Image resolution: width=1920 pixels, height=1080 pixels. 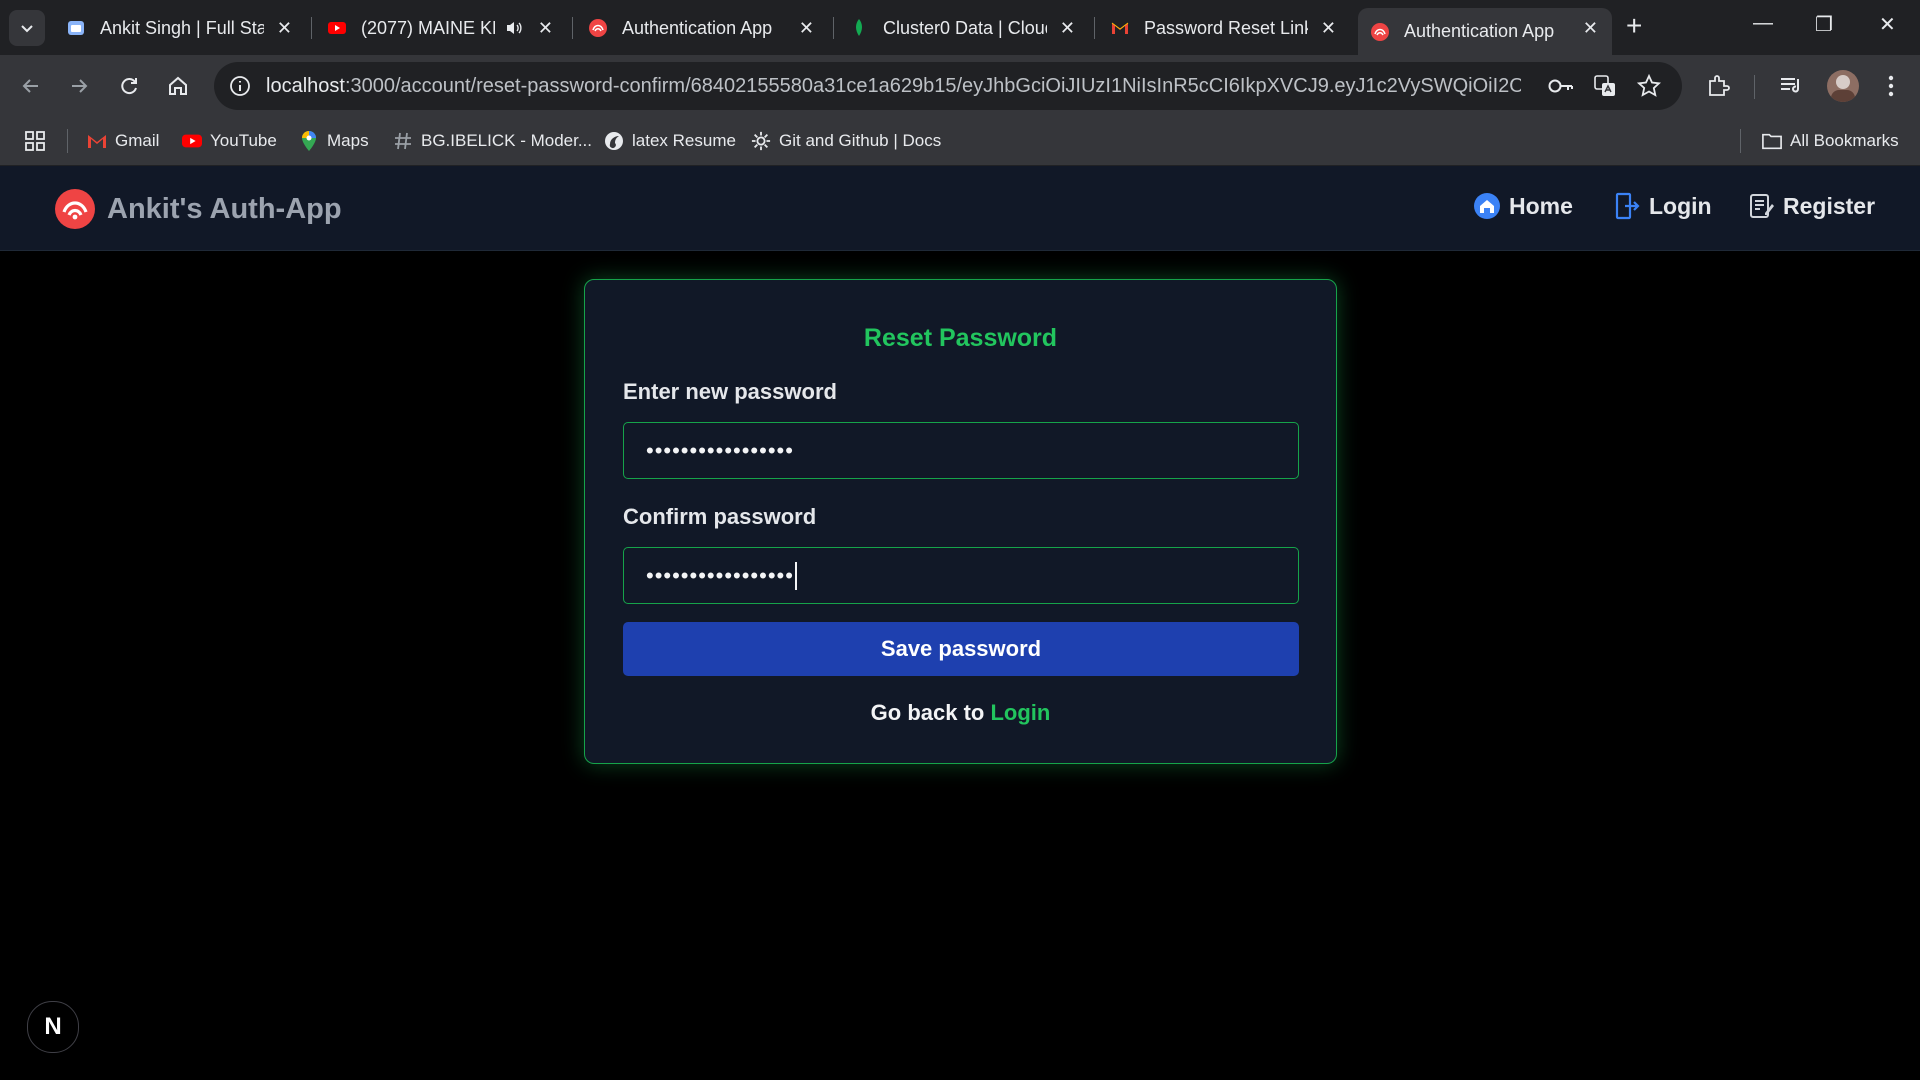 What do you see at coordinates (1844, 140) in the screenshot?
I see `all-bookmarks-label: All Bookmarks` at bounding box center [1844, 140].